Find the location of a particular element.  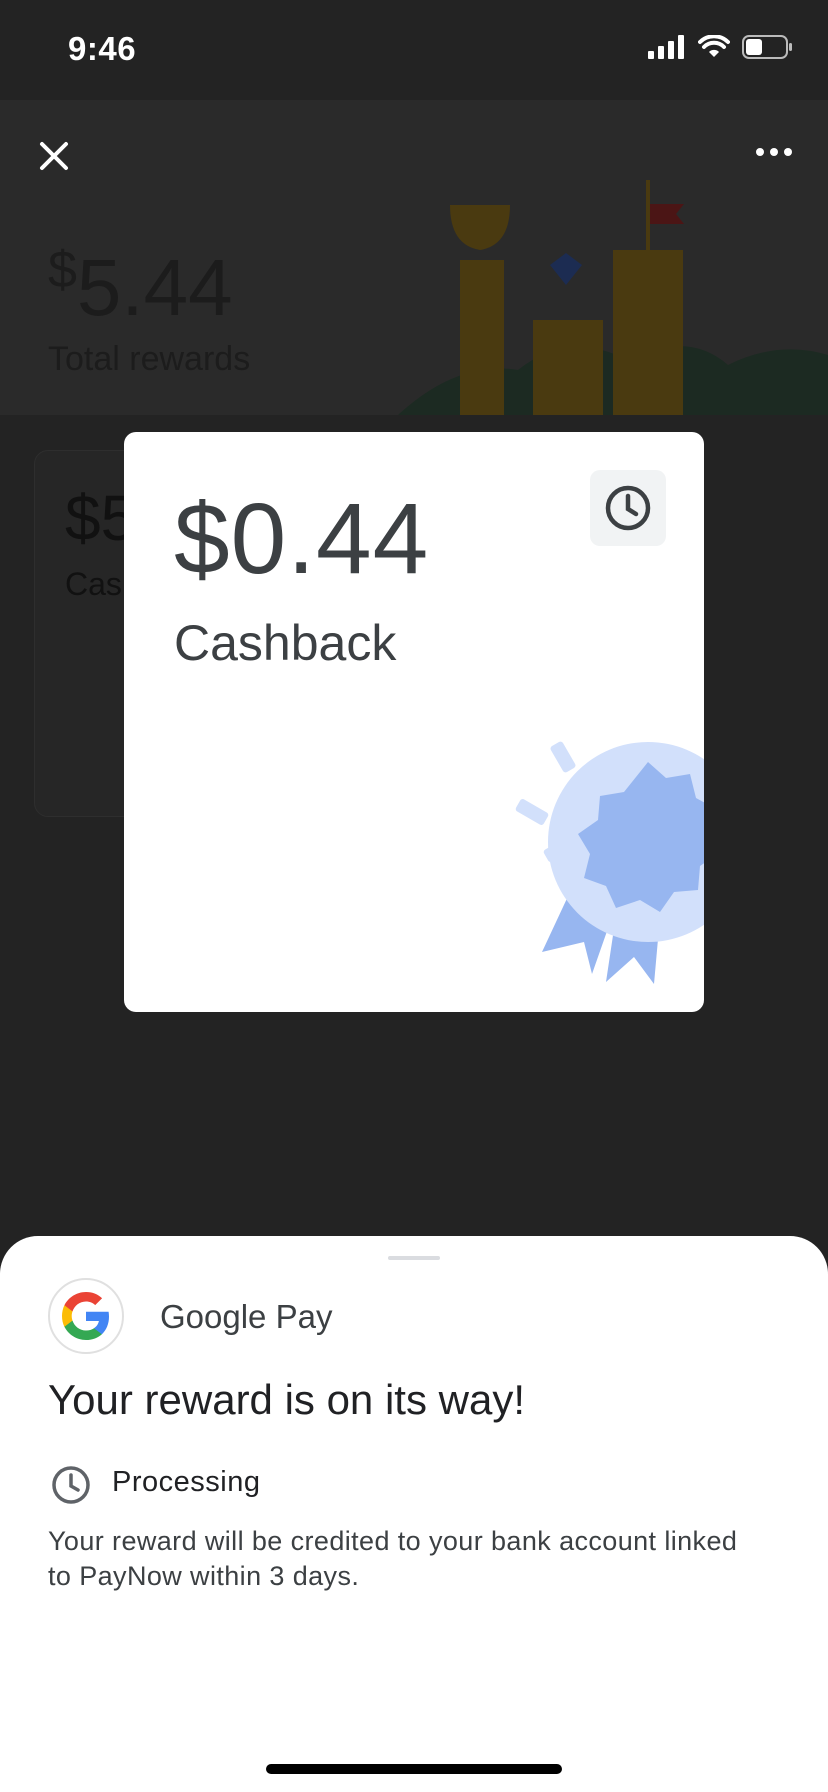

sheet-drag-handle is located at coordinates (414, 1258).